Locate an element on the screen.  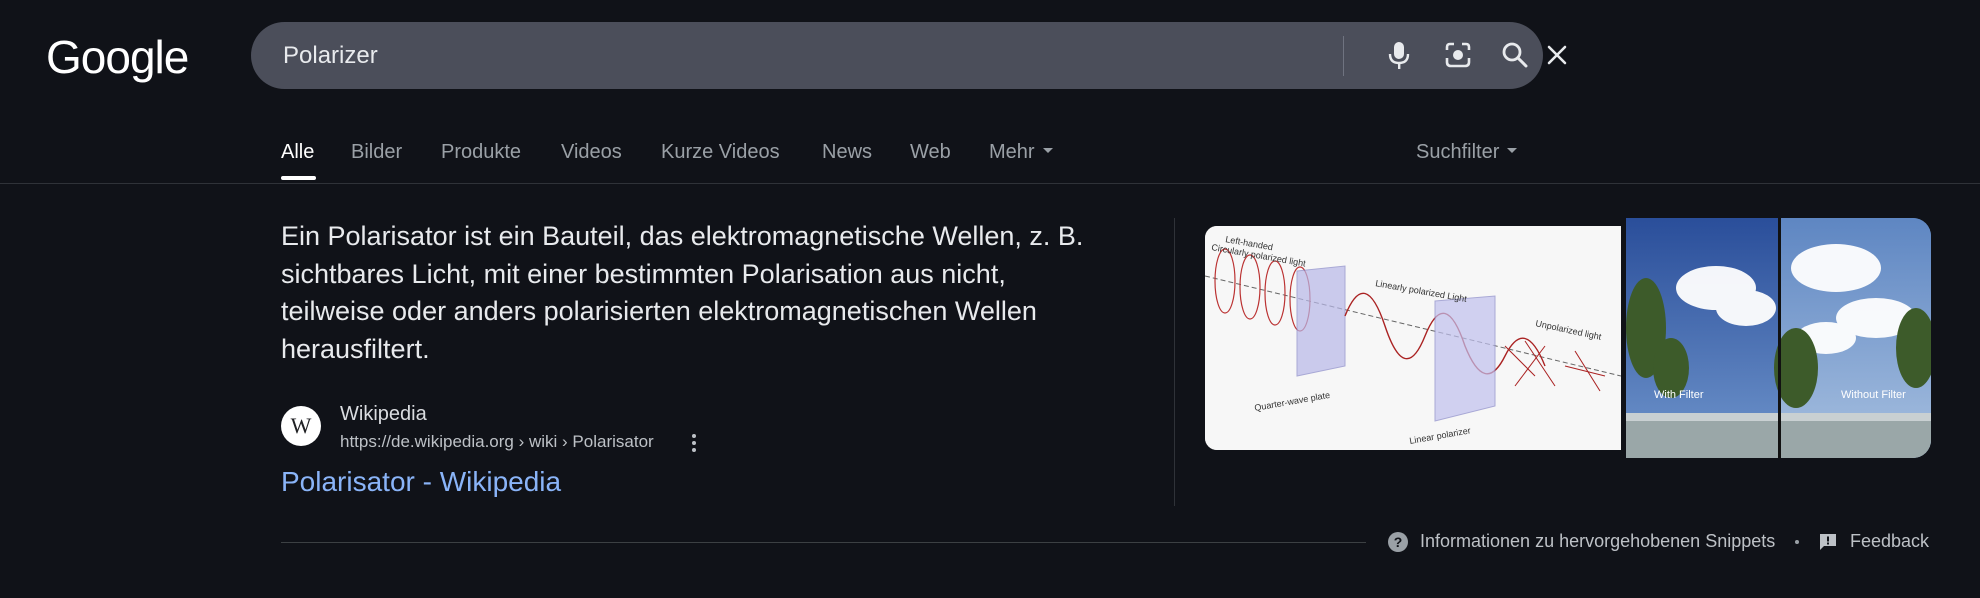
result-title-link: Polarisator - Wikipedia is located at coordinates (421, 482).